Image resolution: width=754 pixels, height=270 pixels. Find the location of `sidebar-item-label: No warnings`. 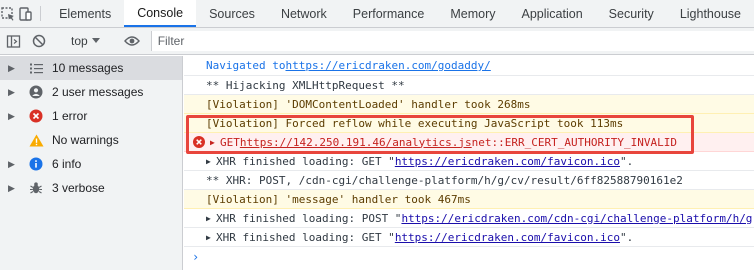

sidebar-item-label: No warnings is located at coordinates (85, 140).